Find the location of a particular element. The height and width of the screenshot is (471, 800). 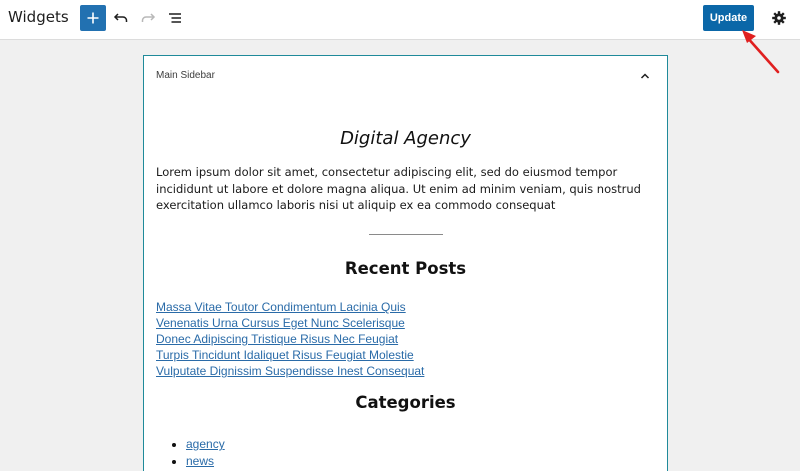

category-link: news is located at coordinates (200, 461).